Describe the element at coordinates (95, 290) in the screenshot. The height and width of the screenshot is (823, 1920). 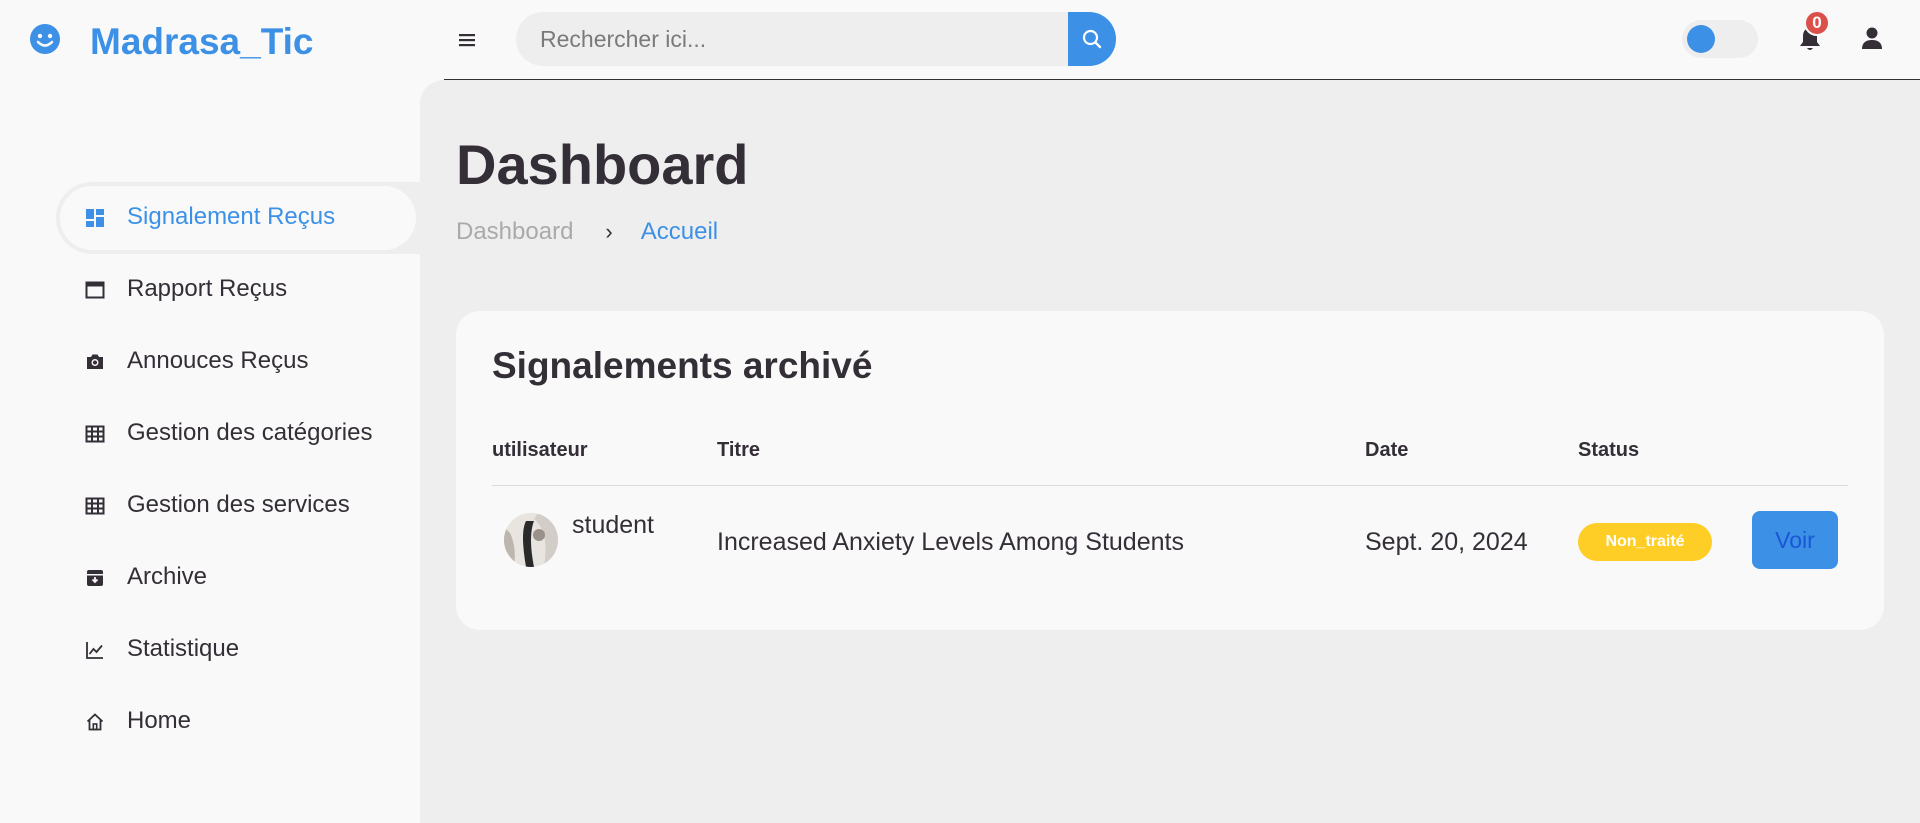
I see `window-icon` at that location.